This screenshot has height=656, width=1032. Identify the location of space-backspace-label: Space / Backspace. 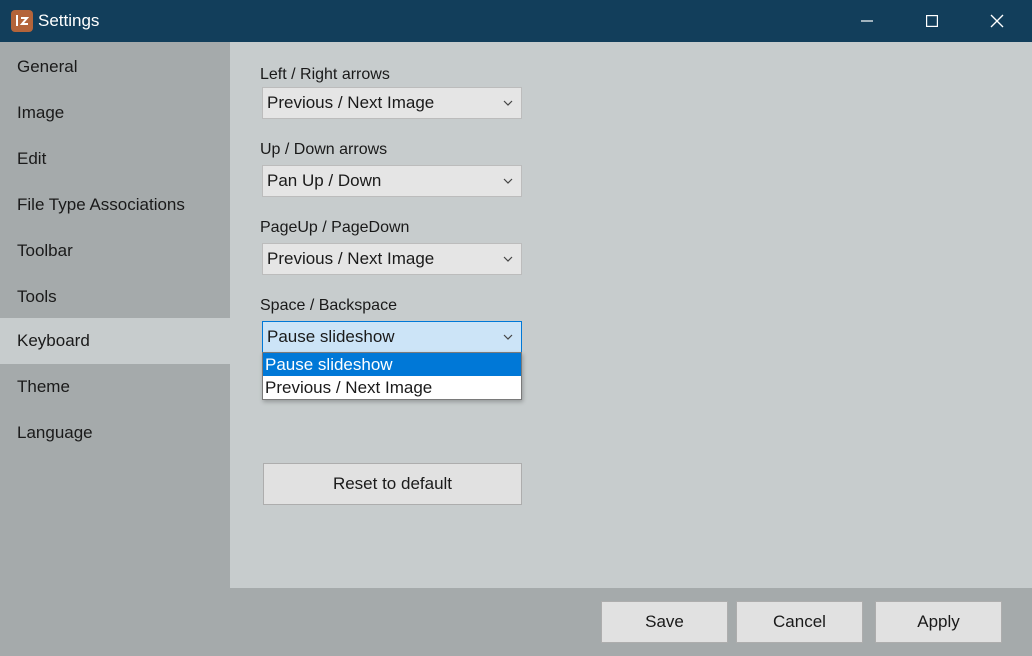
(328, 305).